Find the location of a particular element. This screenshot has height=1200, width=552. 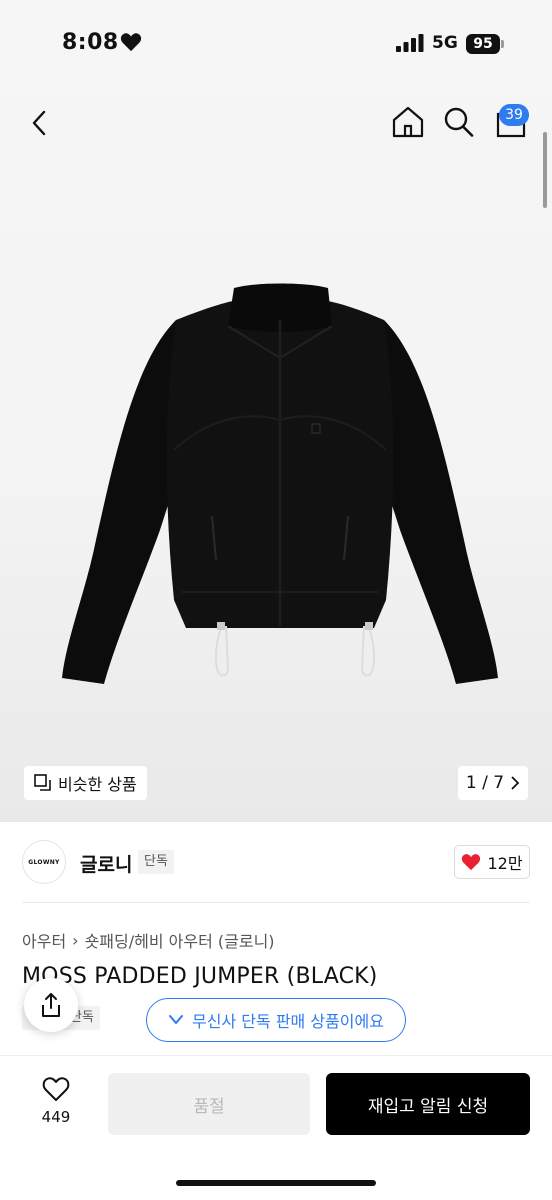

brand-logo: GLOWNY is located at coordinates (44, 862).